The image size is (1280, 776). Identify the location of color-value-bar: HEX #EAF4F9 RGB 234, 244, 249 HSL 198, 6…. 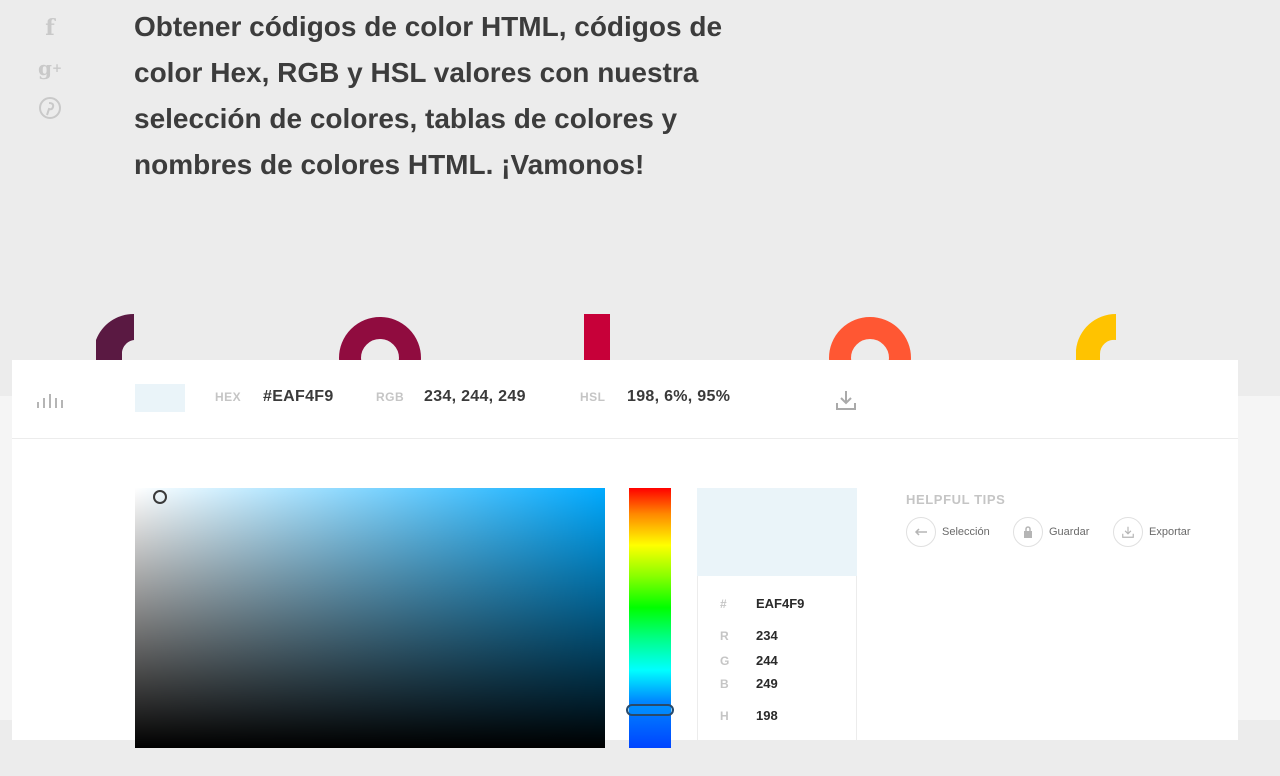
(625, 399).